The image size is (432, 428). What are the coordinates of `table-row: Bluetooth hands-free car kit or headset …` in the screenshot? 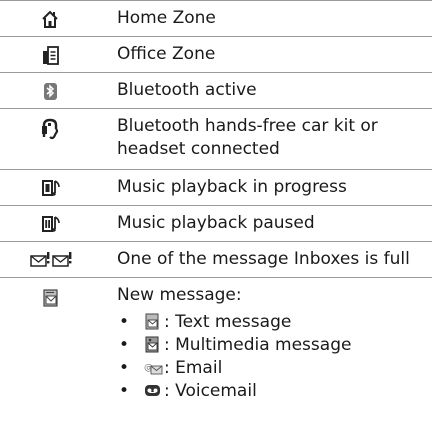 It's located at (216, 138).